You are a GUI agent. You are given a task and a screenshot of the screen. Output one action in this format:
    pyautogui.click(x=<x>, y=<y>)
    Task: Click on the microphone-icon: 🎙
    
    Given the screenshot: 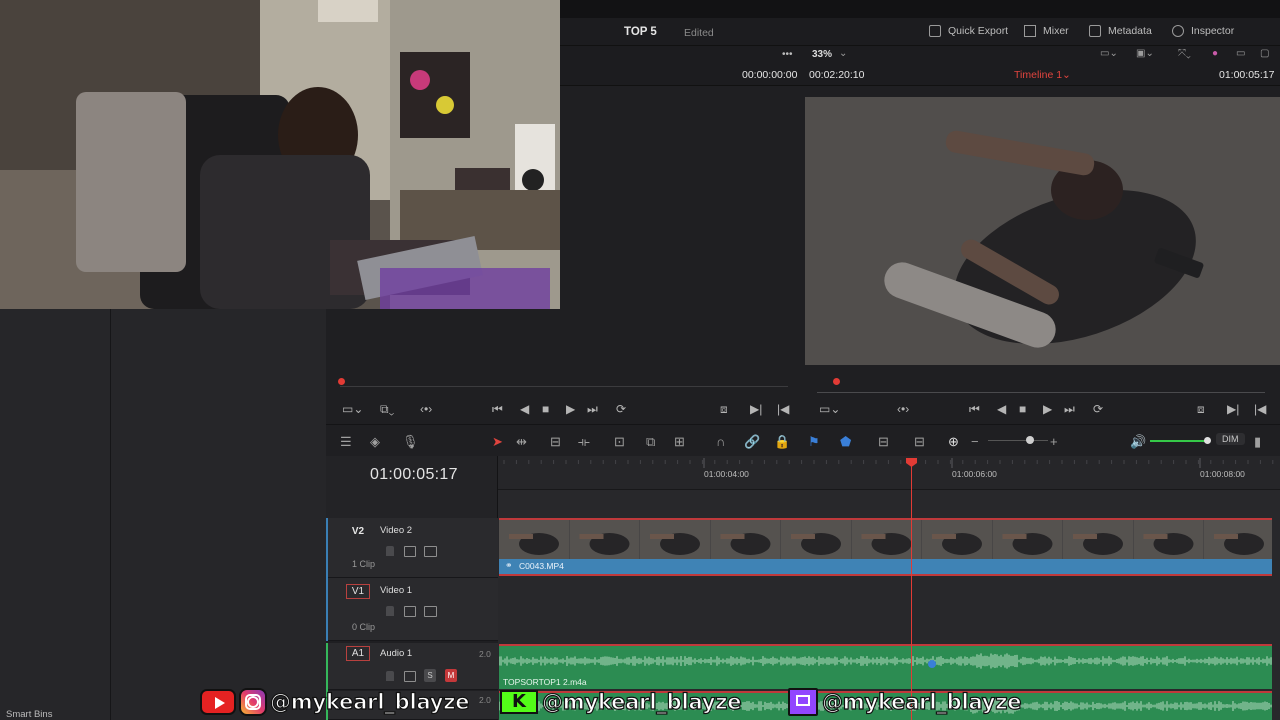 What is the action you would take?
    pyautogui.click(x=410, y=442)
    